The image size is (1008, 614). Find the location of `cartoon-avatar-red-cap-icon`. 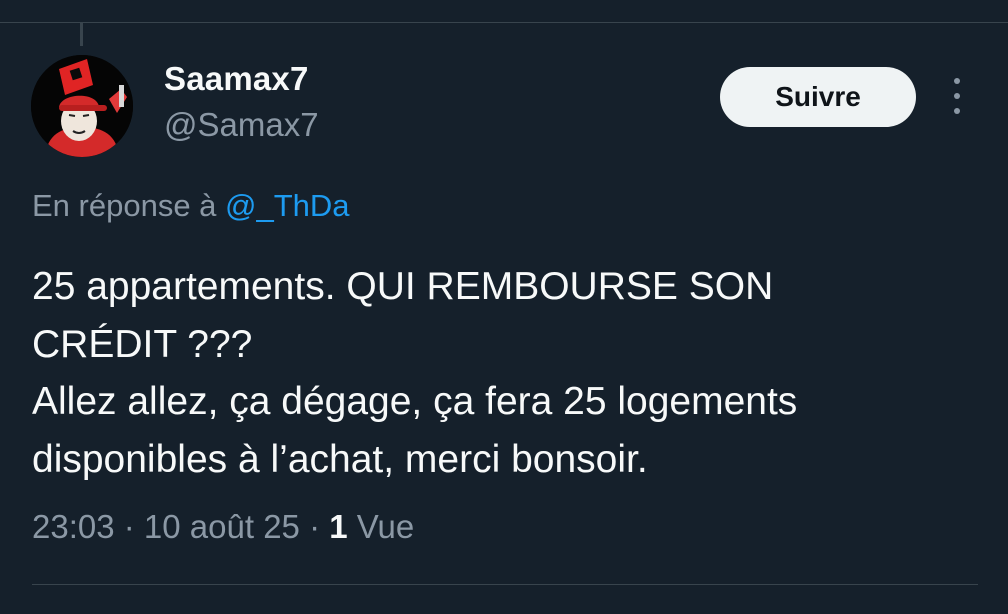

cartoon-avatar-red-cap-icon is located at coordinates (82, 106).